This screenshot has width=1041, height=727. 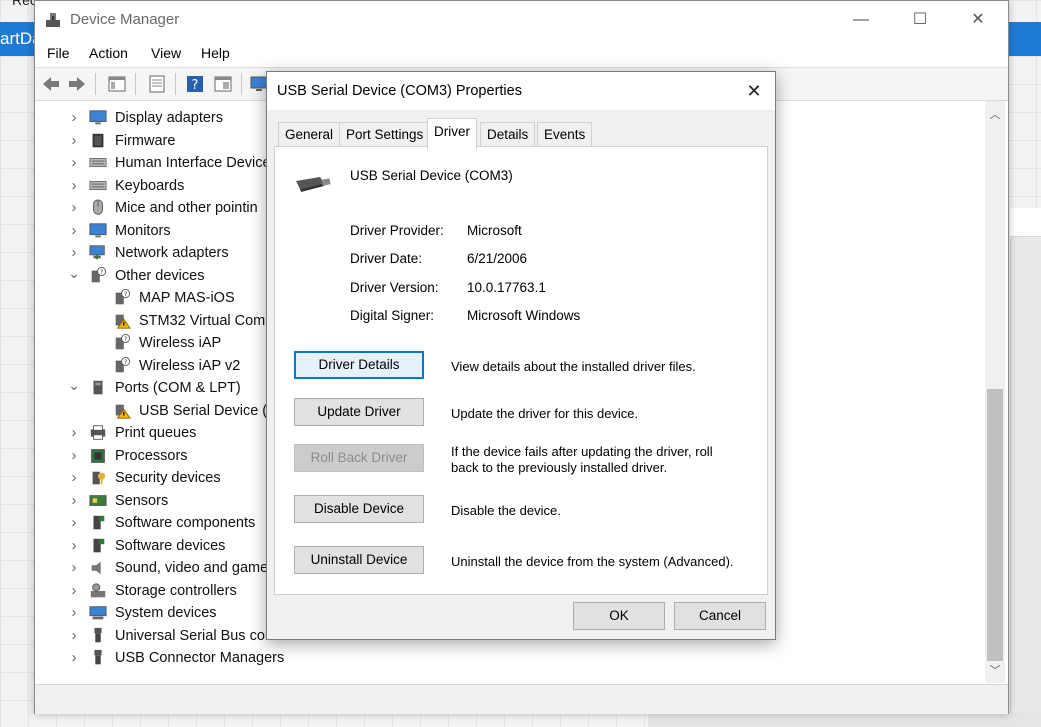 I want to click on chip-icon, so click(x=98, y=140).